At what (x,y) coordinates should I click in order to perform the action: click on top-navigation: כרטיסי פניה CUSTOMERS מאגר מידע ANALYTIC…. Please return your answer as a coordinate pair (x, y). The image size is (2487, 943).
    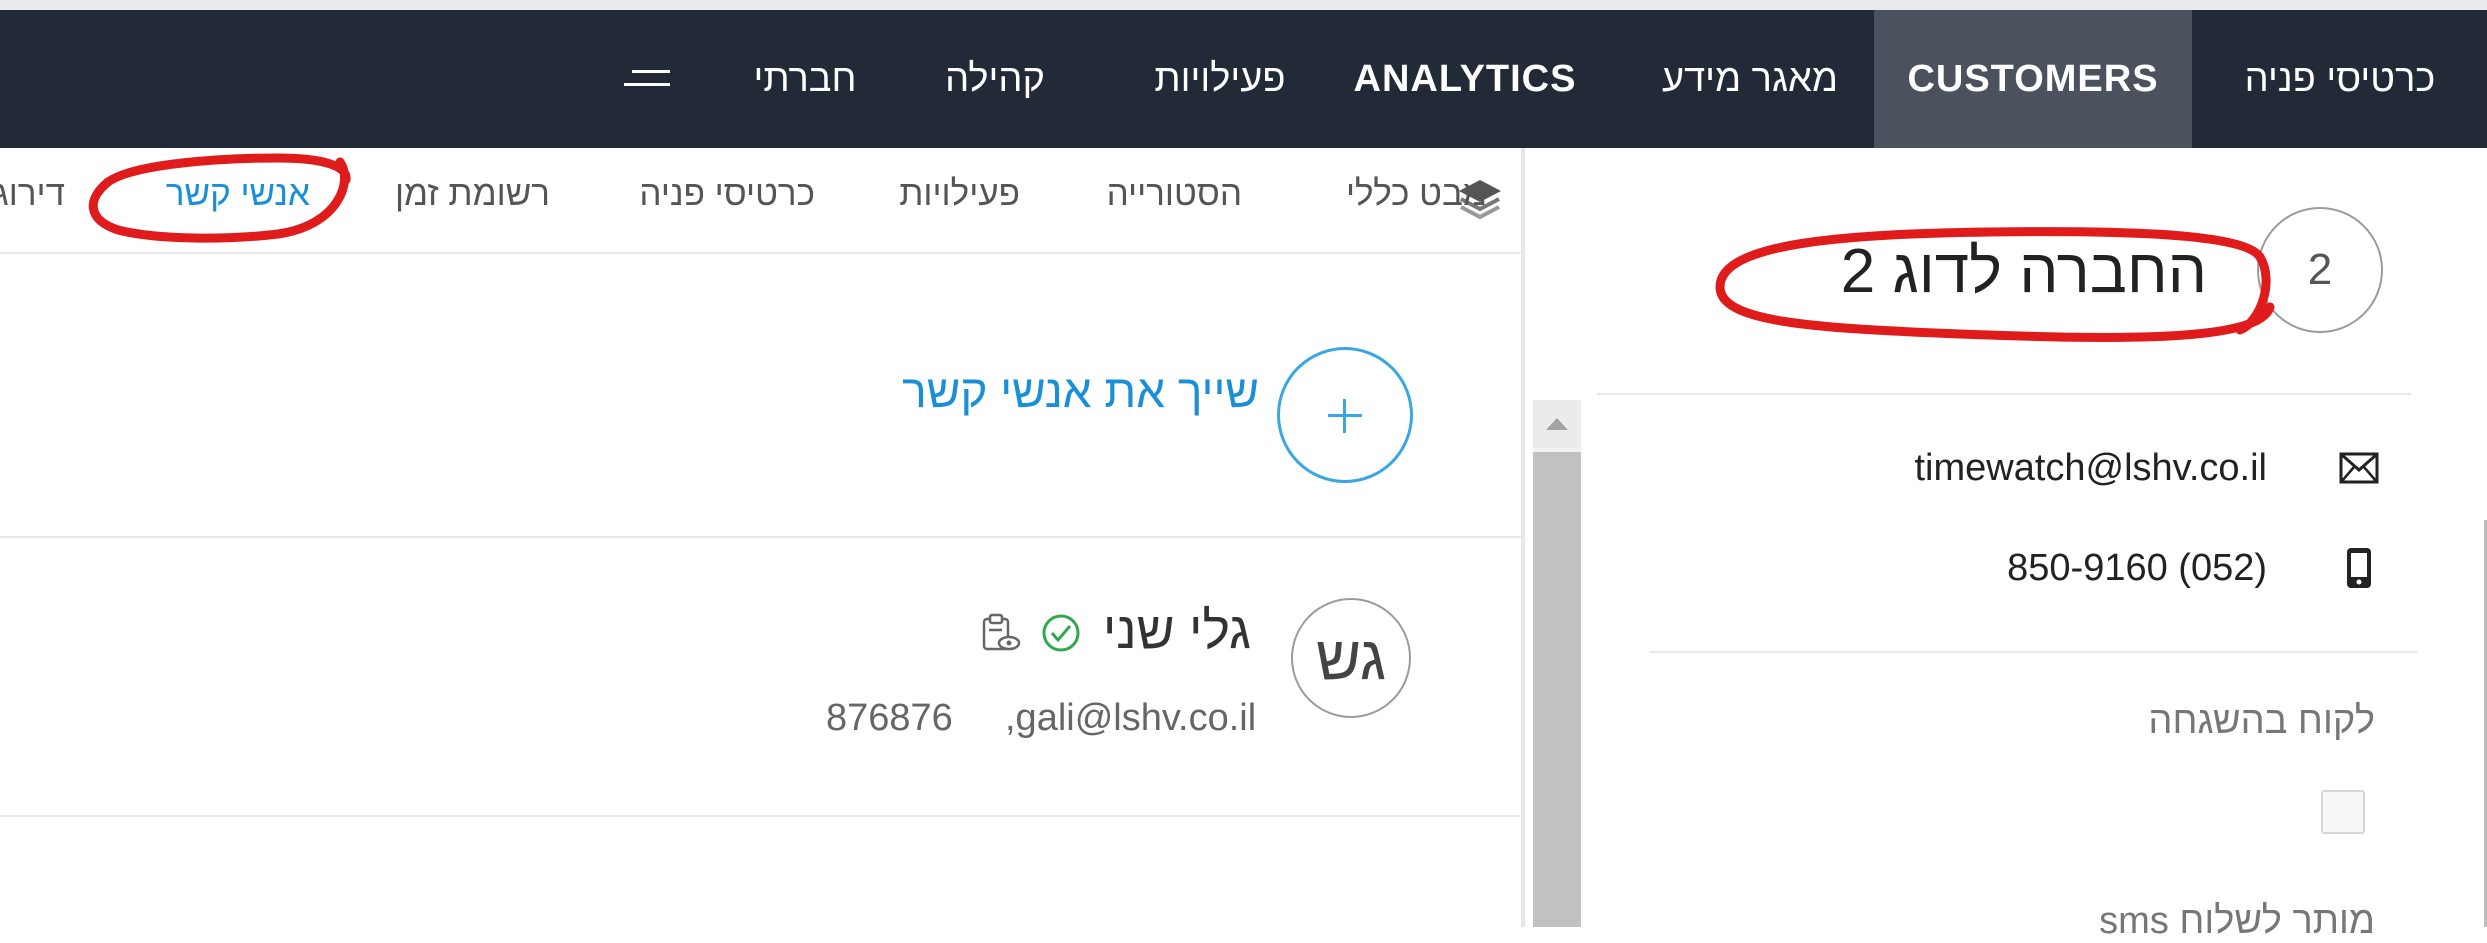
    Looking at the image, I should click on (1243, 79).